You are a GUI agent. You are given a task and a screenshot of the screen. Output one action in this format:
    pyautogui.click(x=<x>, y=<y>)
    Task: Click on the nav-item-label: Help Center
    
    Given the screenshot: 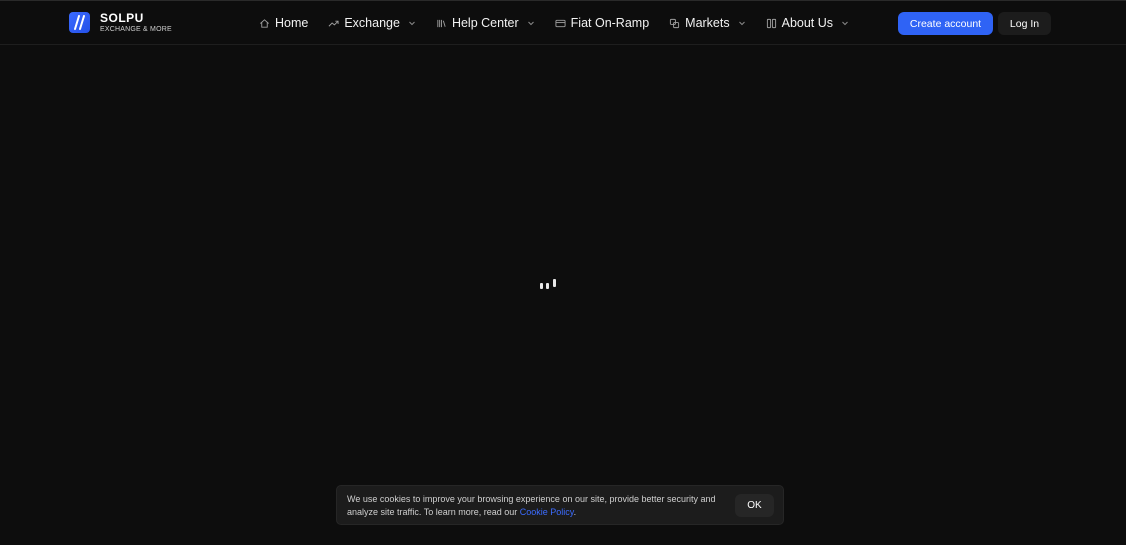 What is the action you would take?
    pyautogui.click(x=485, y=23)
    